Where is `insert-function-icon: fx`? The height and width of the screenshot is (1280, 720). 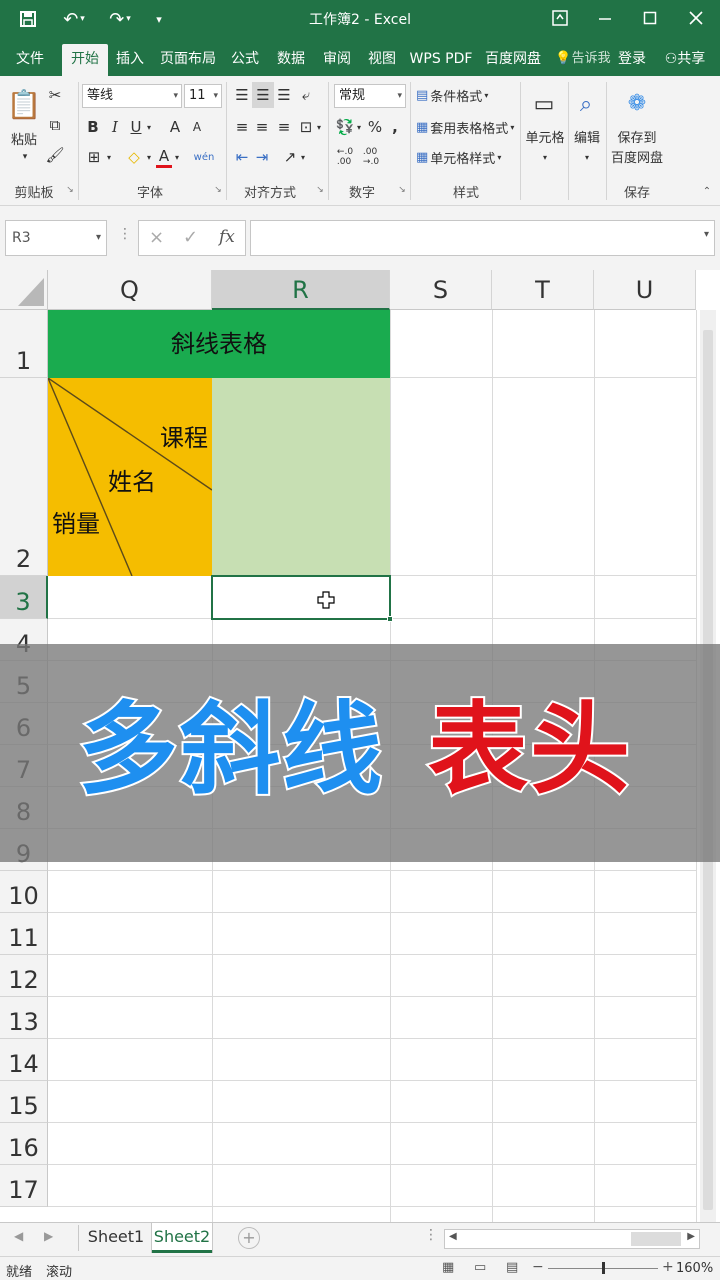
insert-function-icon: fx is located at coordinates (227, 237).